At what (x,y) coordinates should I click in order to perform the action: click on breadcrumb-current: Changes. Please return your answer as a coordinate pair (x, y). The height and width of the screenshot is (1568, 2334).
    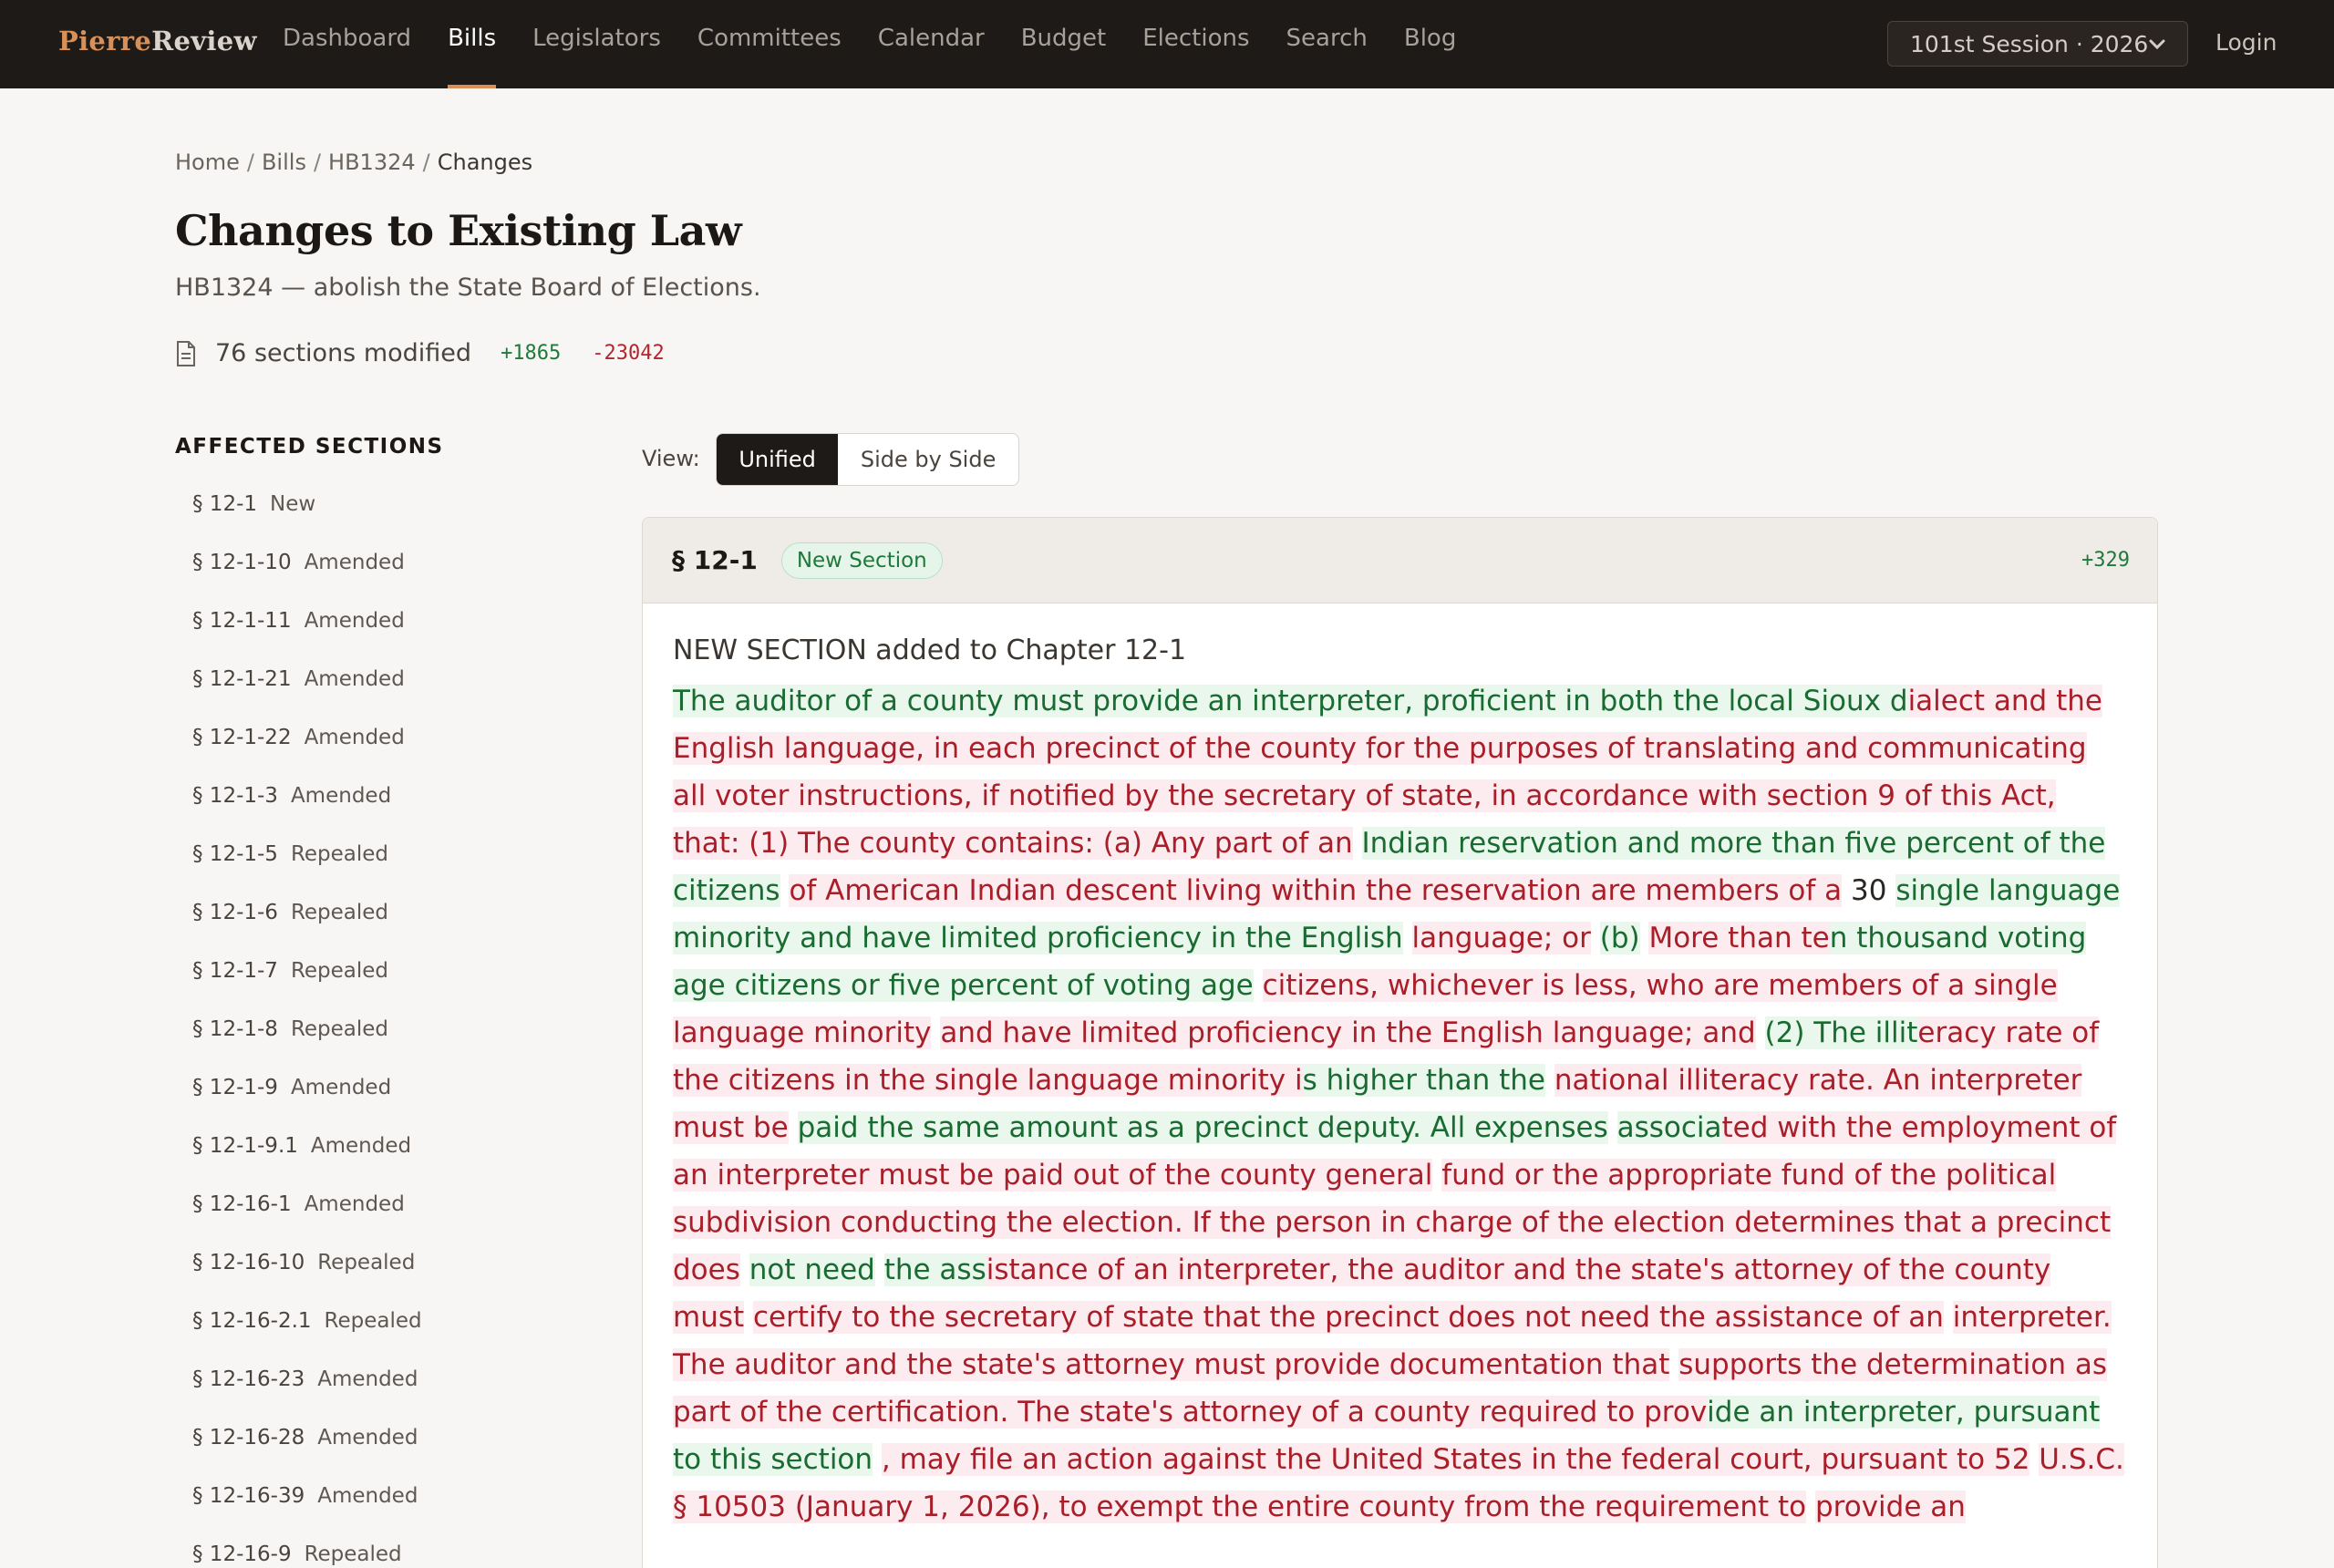
    Looking at the image, I should click on (485, 162).